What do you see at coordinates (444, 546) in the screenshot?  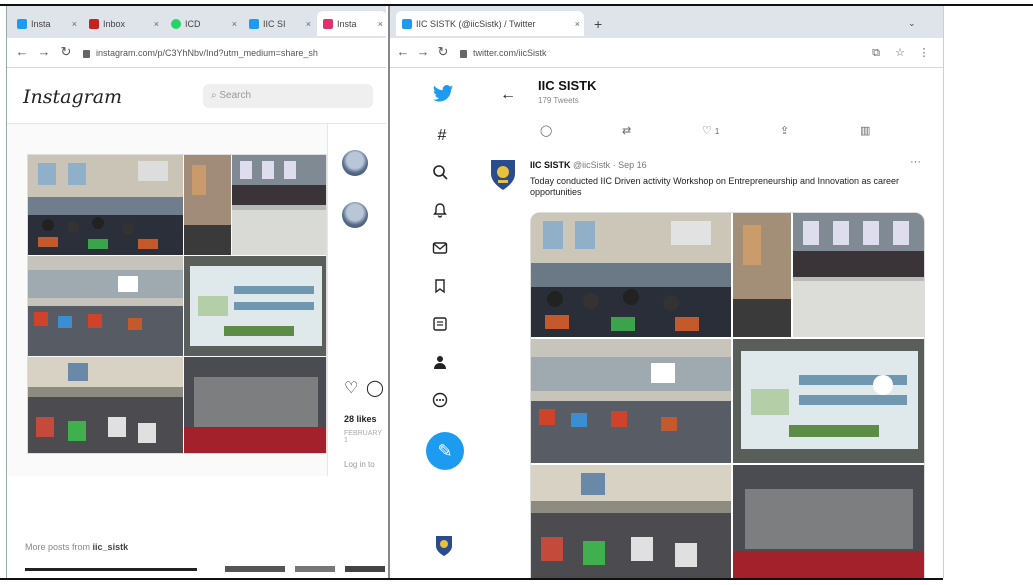 I see `account-avatar` at bounding box center [444, 546].